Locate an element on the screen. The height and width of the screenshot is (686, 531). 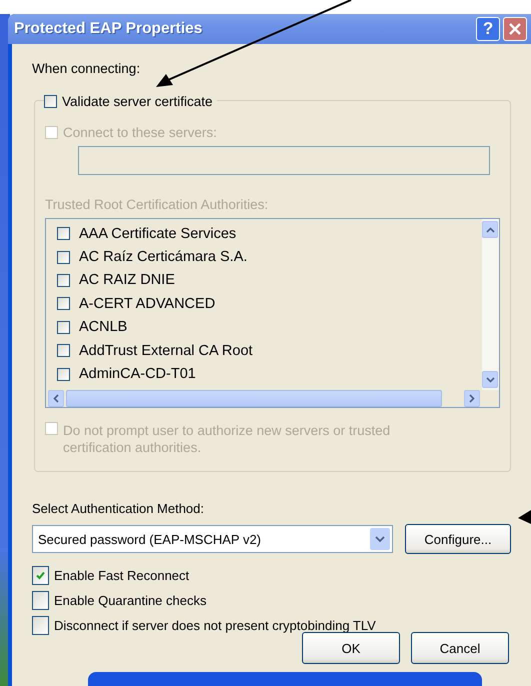
window-title: Protected EAP Properties is located at coordinates (109, 29).